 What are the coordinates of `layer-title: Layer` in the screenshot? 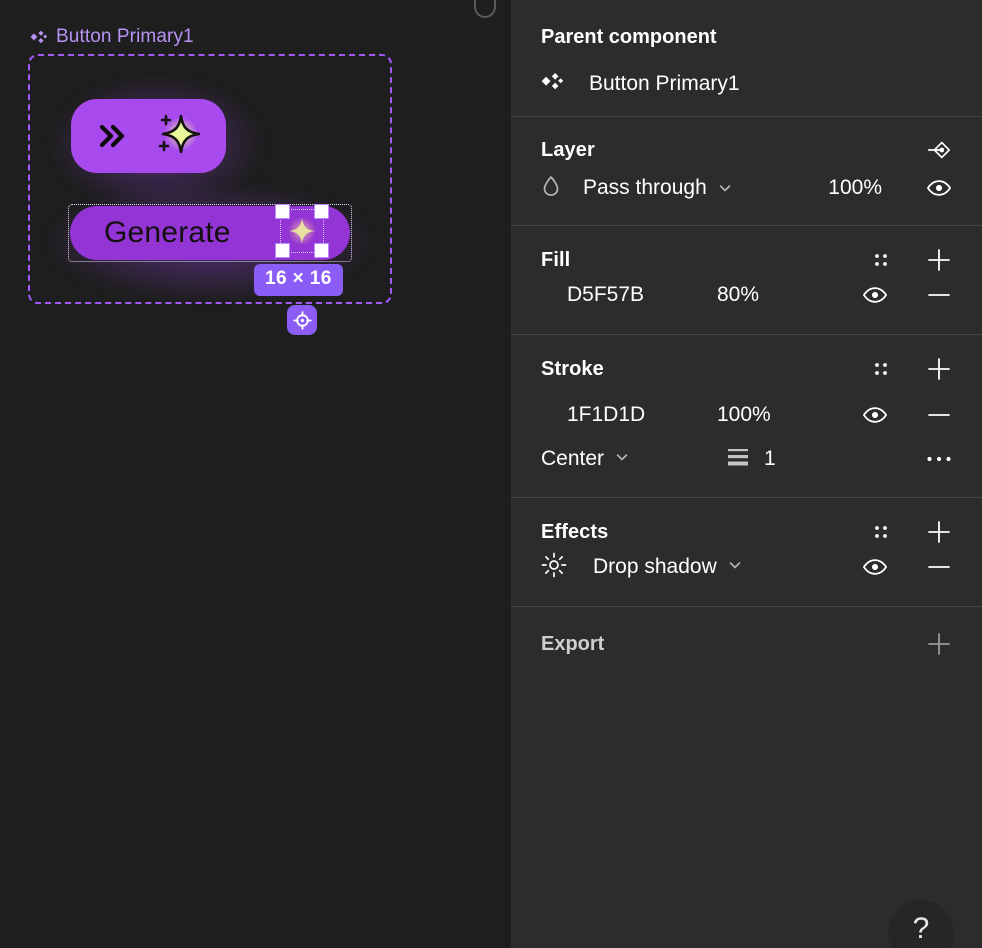 It's located at (568, 149).